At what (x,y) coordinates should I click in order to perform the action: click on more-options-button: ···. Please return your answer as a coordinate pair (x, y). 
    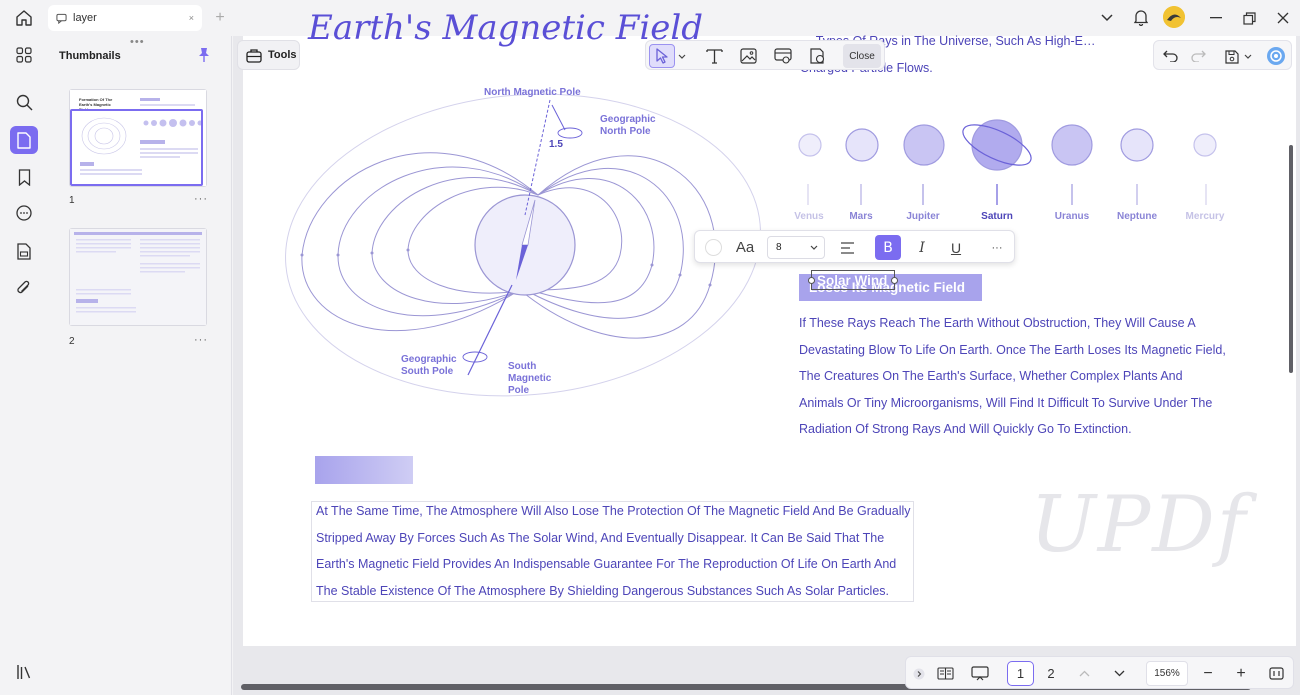
    Looking at the image, I should click on (997, 247).